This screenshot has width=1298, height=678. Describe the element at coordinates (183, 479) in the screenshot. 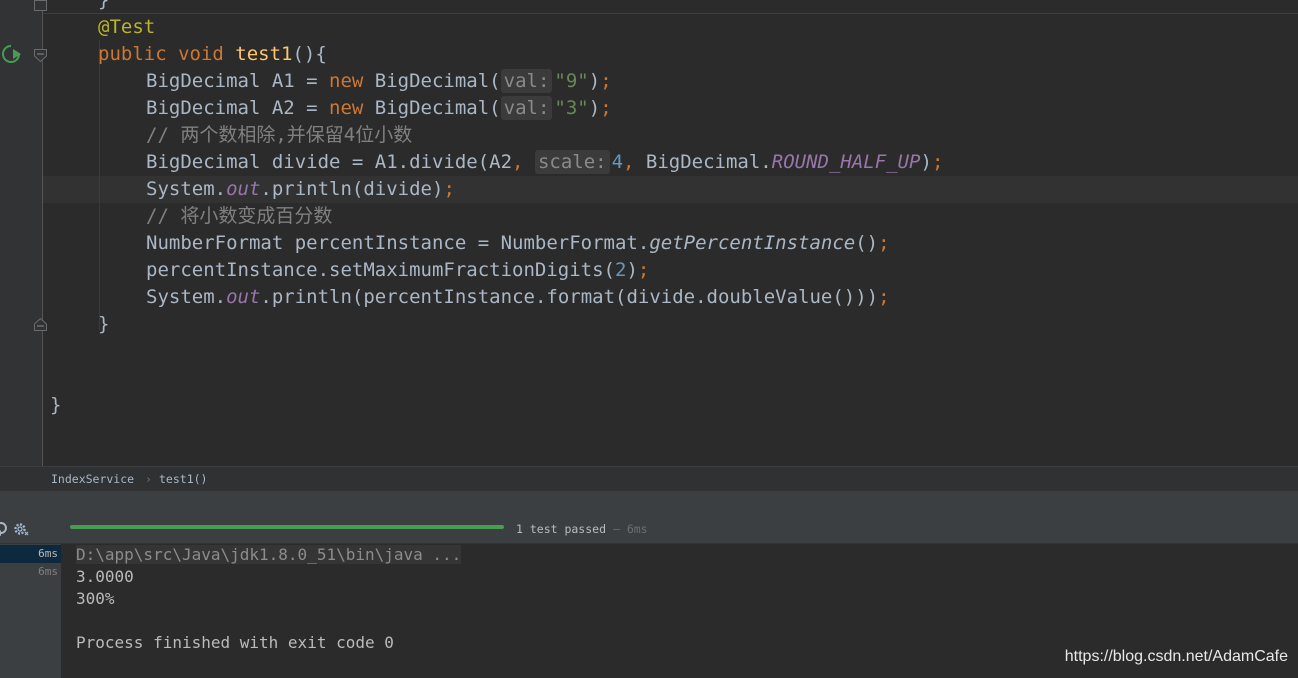

I see `breadcrumb-method: test1()` at that location.